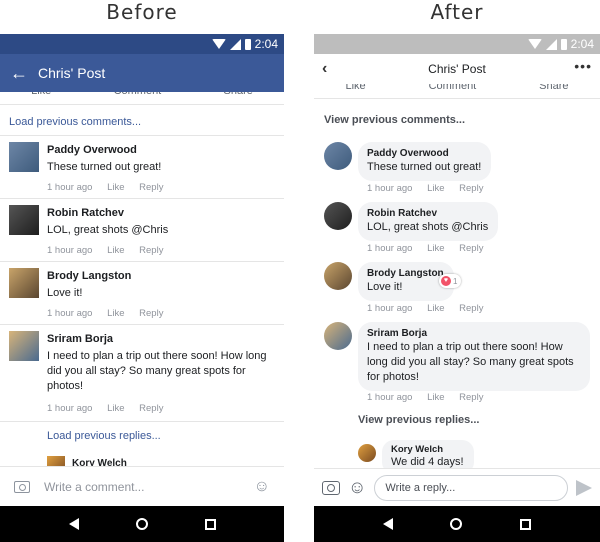 This screenshot has height=542, width=600. I want to click on comment-text: These turned out great!, so click(424, 167).